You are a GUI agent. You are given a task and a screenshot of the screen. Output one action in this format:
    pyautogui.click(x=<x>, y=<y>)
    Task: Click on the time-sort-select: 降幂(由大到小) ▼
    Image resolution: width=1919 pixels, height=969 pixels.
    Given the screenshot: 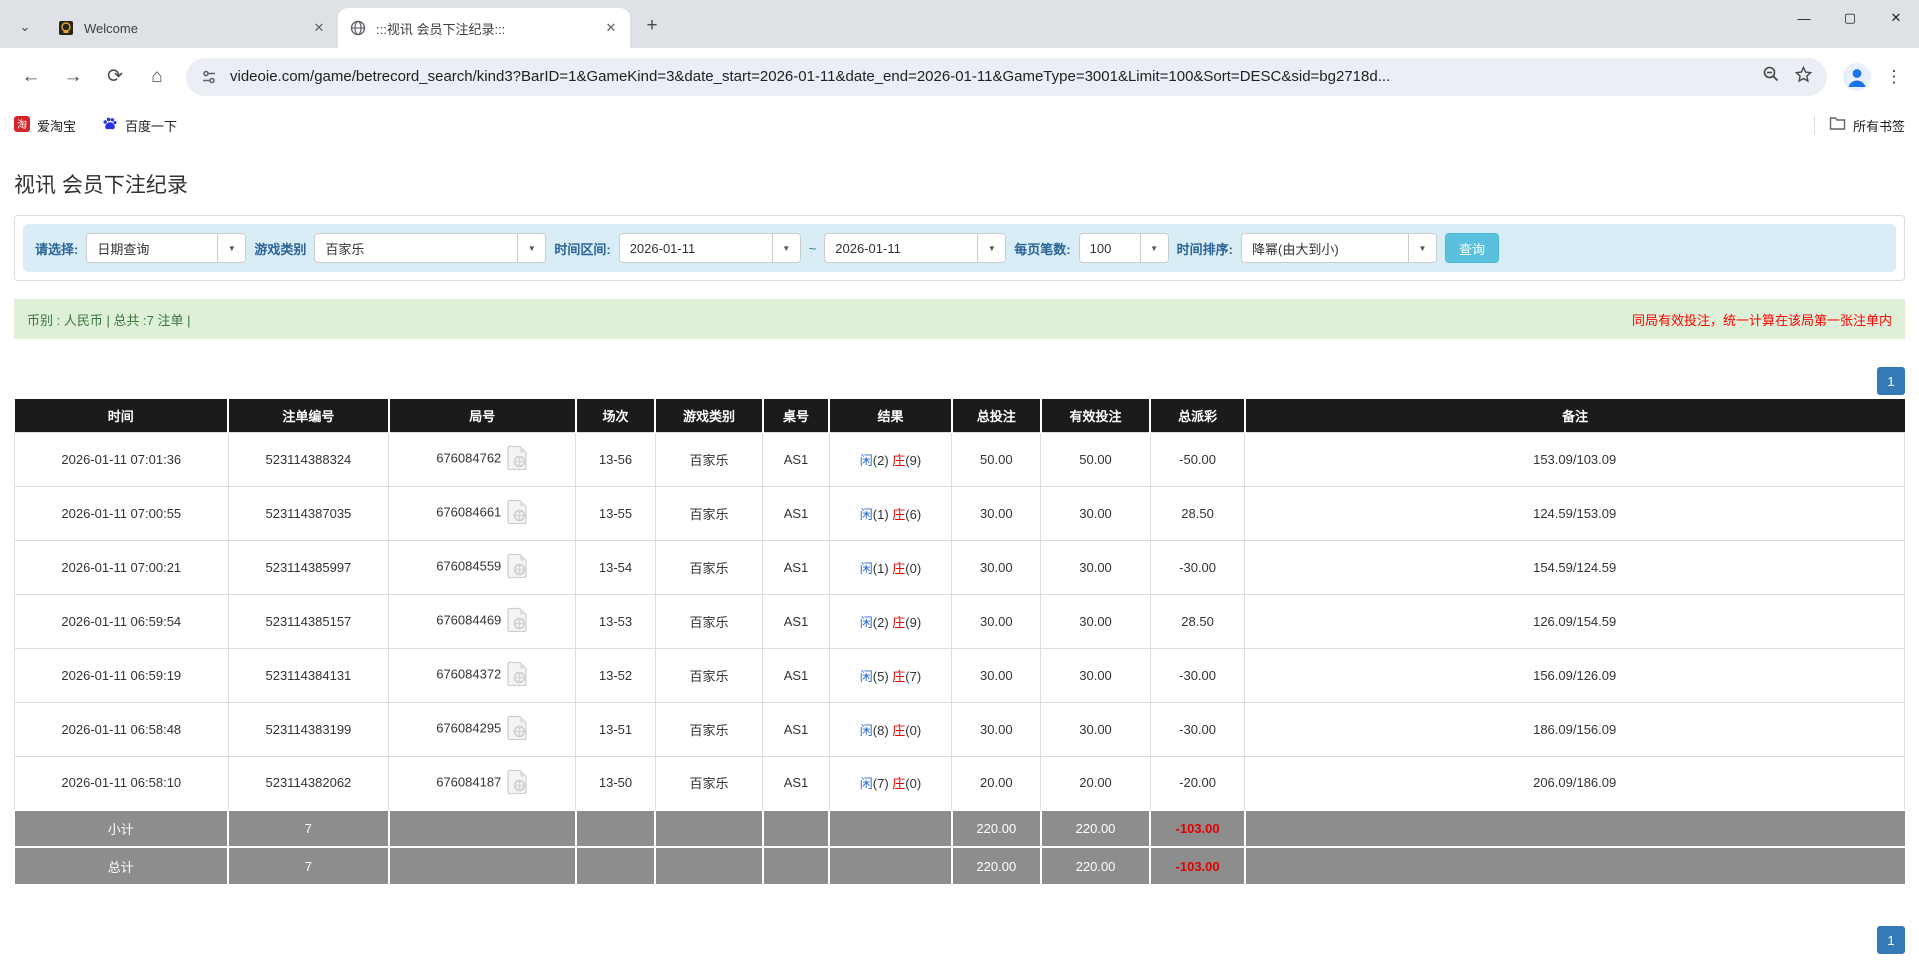 What is the action you would take?
    pyautogui.click(x=1338, y=248)
    